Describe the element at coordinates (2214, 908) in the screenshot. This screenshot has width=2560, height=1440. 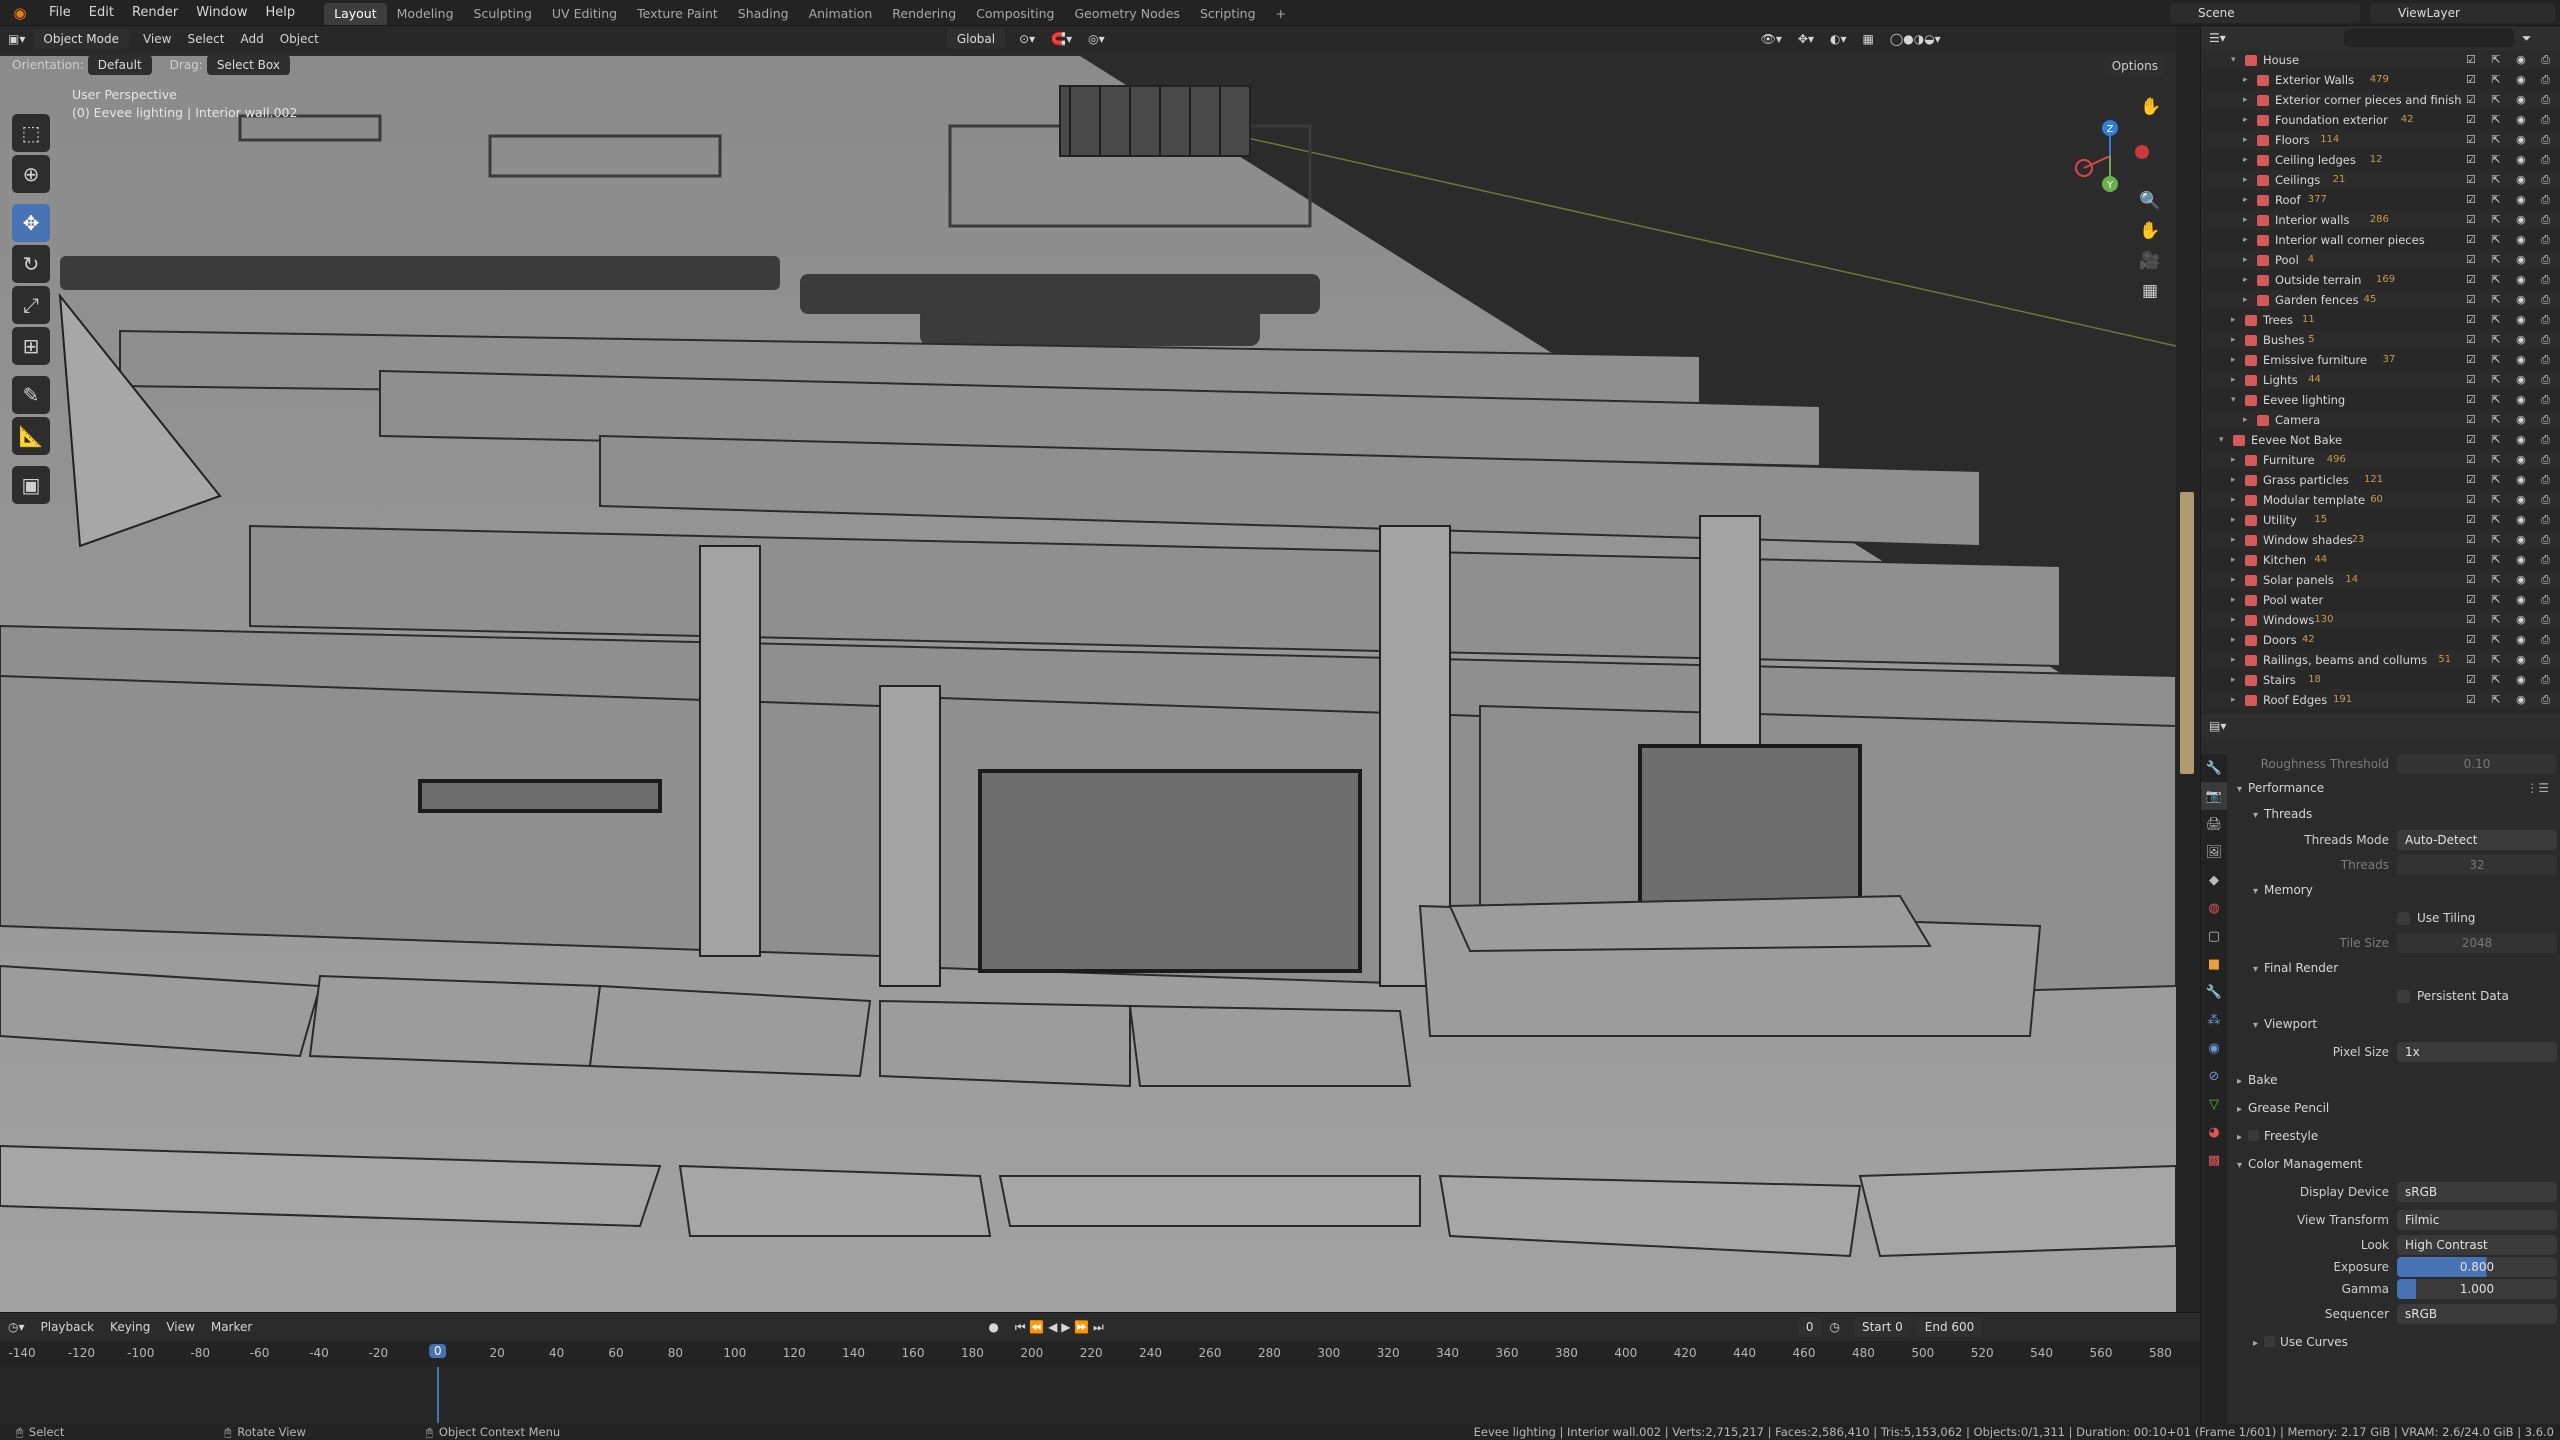
I see `world-tab-icon: ◍` at that location.